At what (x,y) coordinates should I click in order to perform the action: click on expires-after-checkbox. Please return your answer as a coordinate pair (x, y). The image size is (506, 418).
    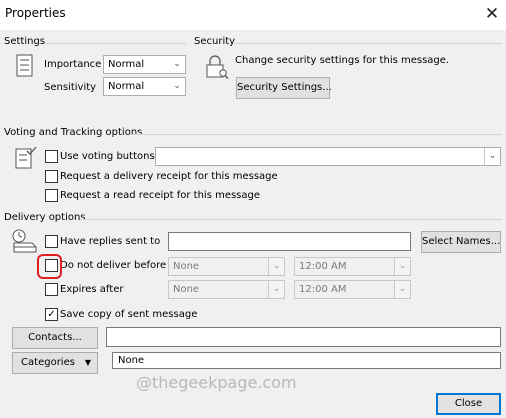
    Looking at the image, I should click on (51, 289).